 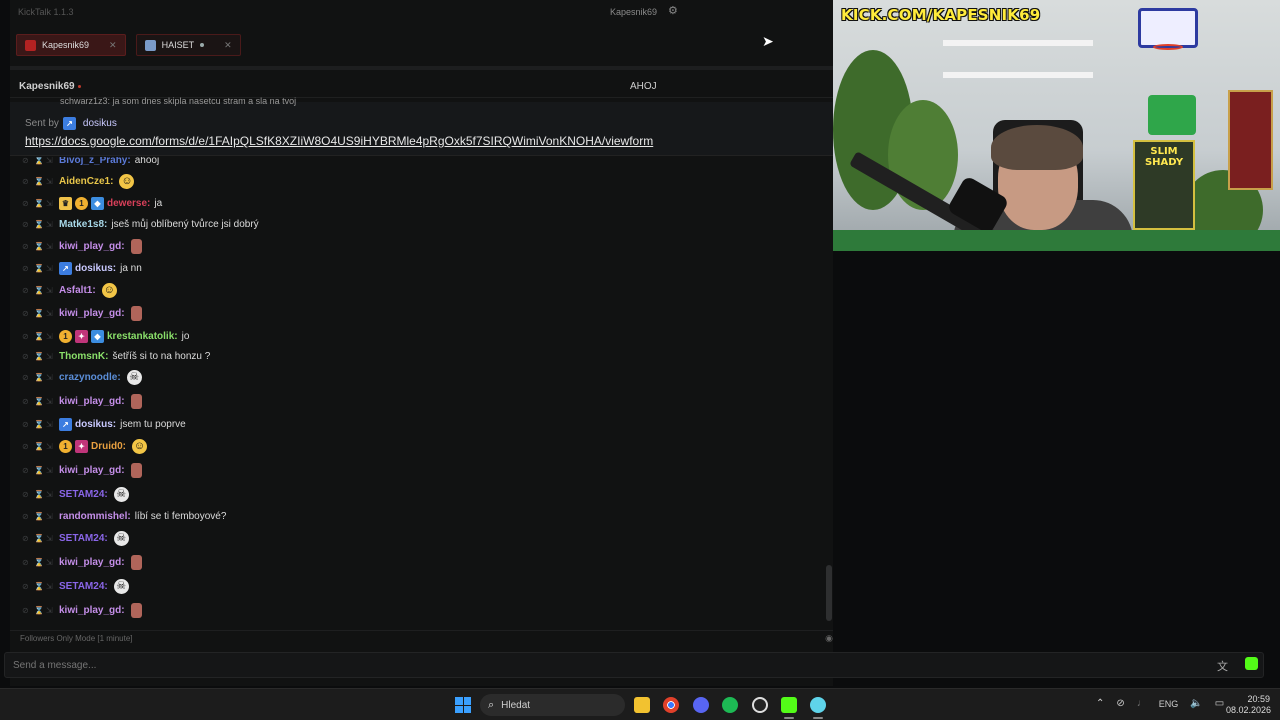 I want to click on language-indicator: ENG, so click(x=1169, y=704).